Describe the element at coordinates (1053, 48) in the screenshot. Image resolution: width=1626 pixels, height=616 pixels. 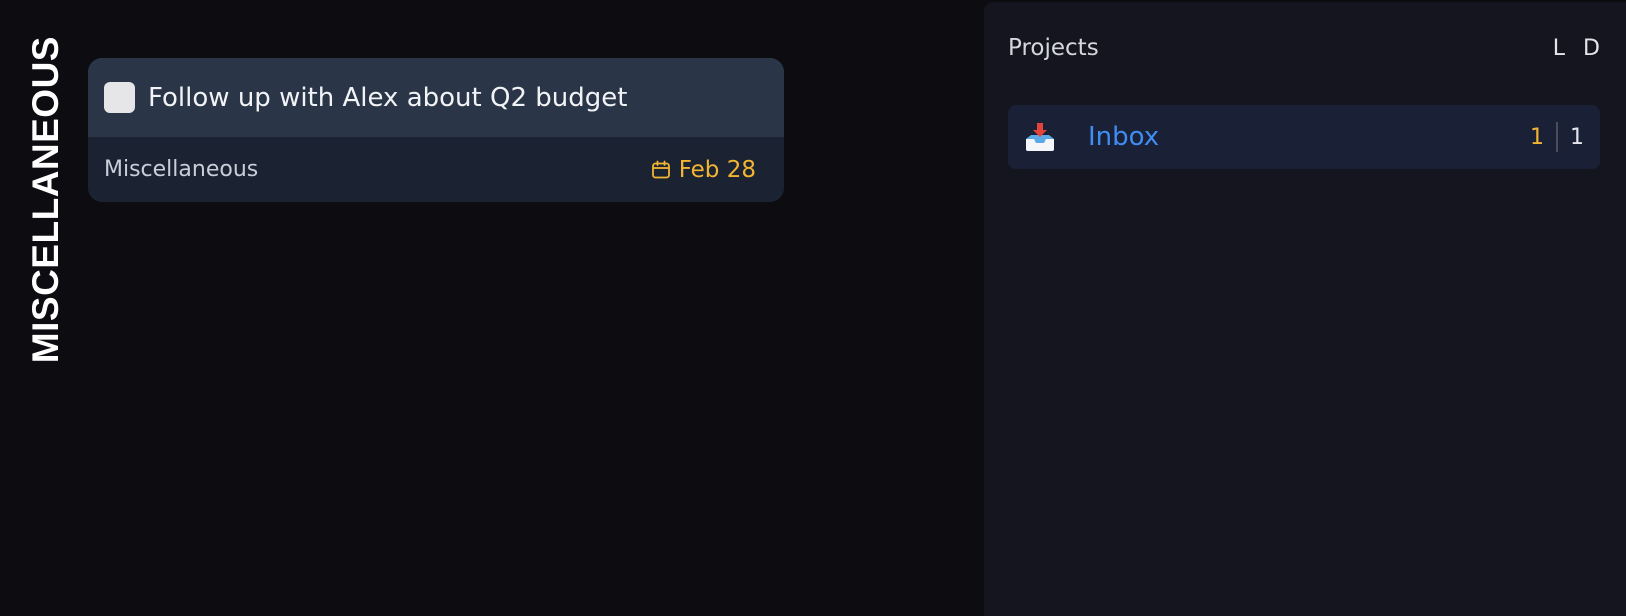
I see `sidebar-title: Projects` at that location.